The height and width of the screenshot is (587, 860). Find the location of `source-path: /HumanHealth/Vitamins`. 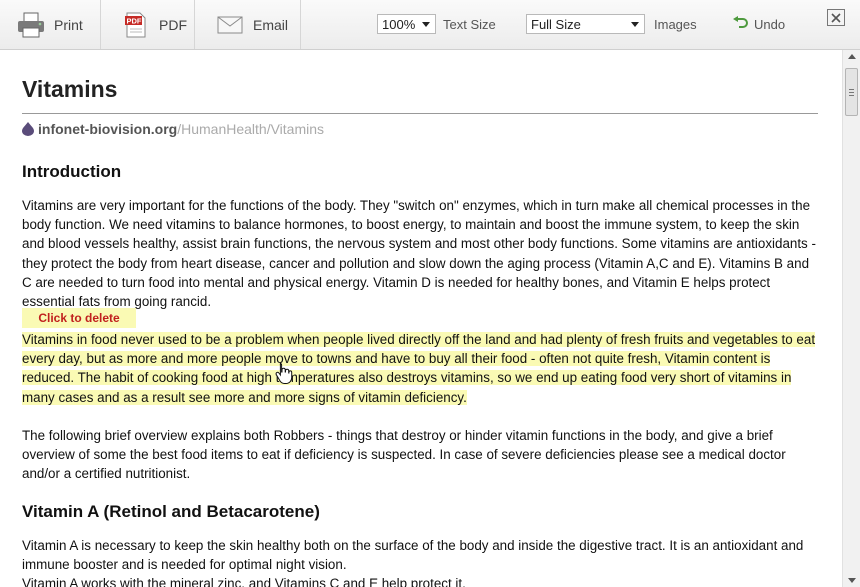

source-path: /HumanHealth/Vitamins is located at coordinates (251, 129).